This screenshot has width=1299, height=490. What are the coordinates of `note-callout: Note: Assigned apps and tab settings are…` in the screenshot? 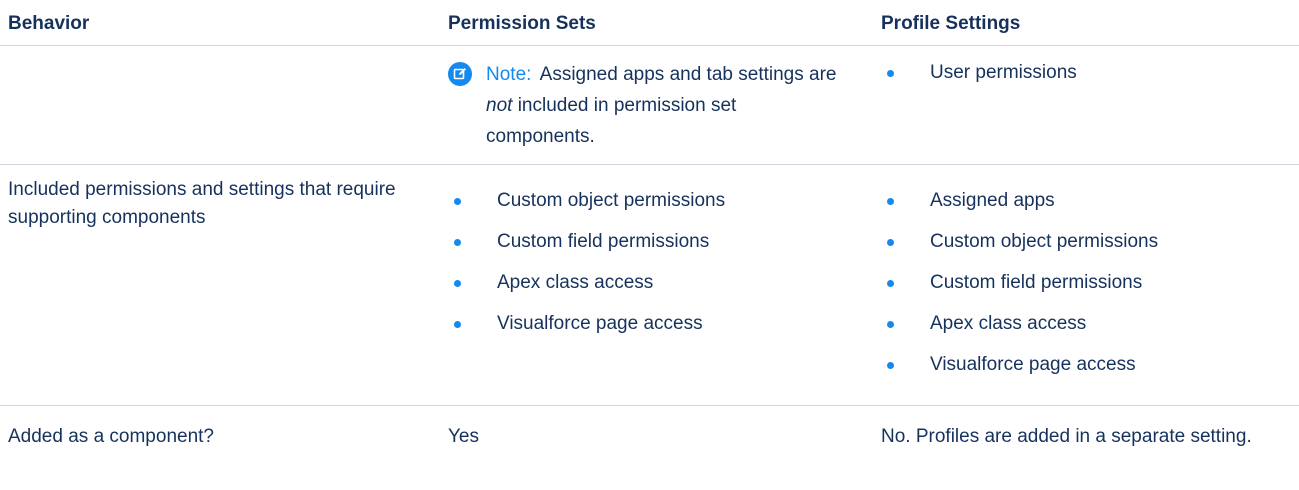 It's located at (656, 105).